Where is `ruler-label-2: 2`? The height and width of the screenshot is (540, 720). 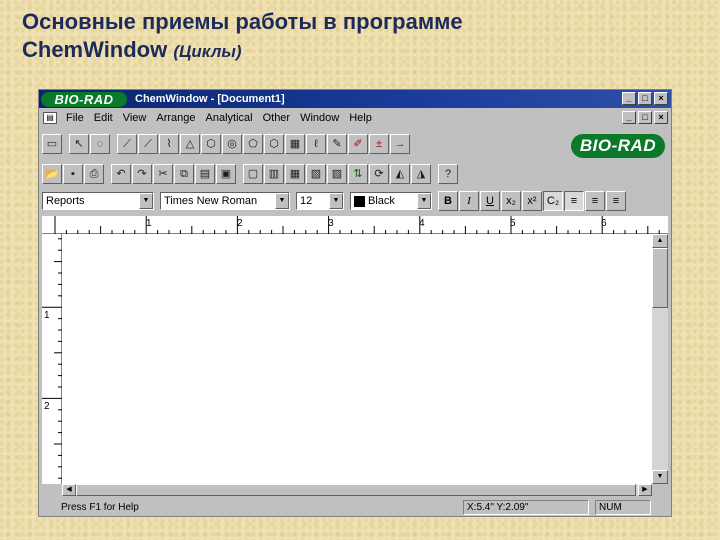 ruler-label-2: 2 is located at coordinates (240, 223).